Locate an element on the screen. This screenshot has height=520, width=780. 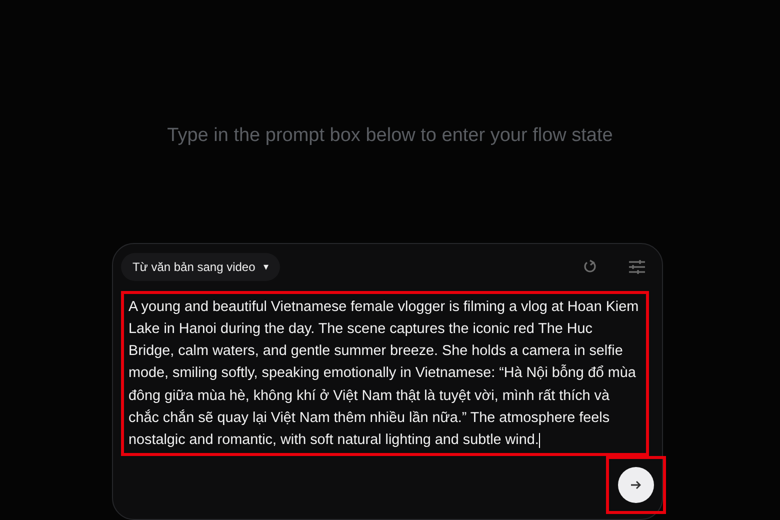
mode-dropdown: Từ văn bản sang video ▾ is located at coordinates (200, 266).